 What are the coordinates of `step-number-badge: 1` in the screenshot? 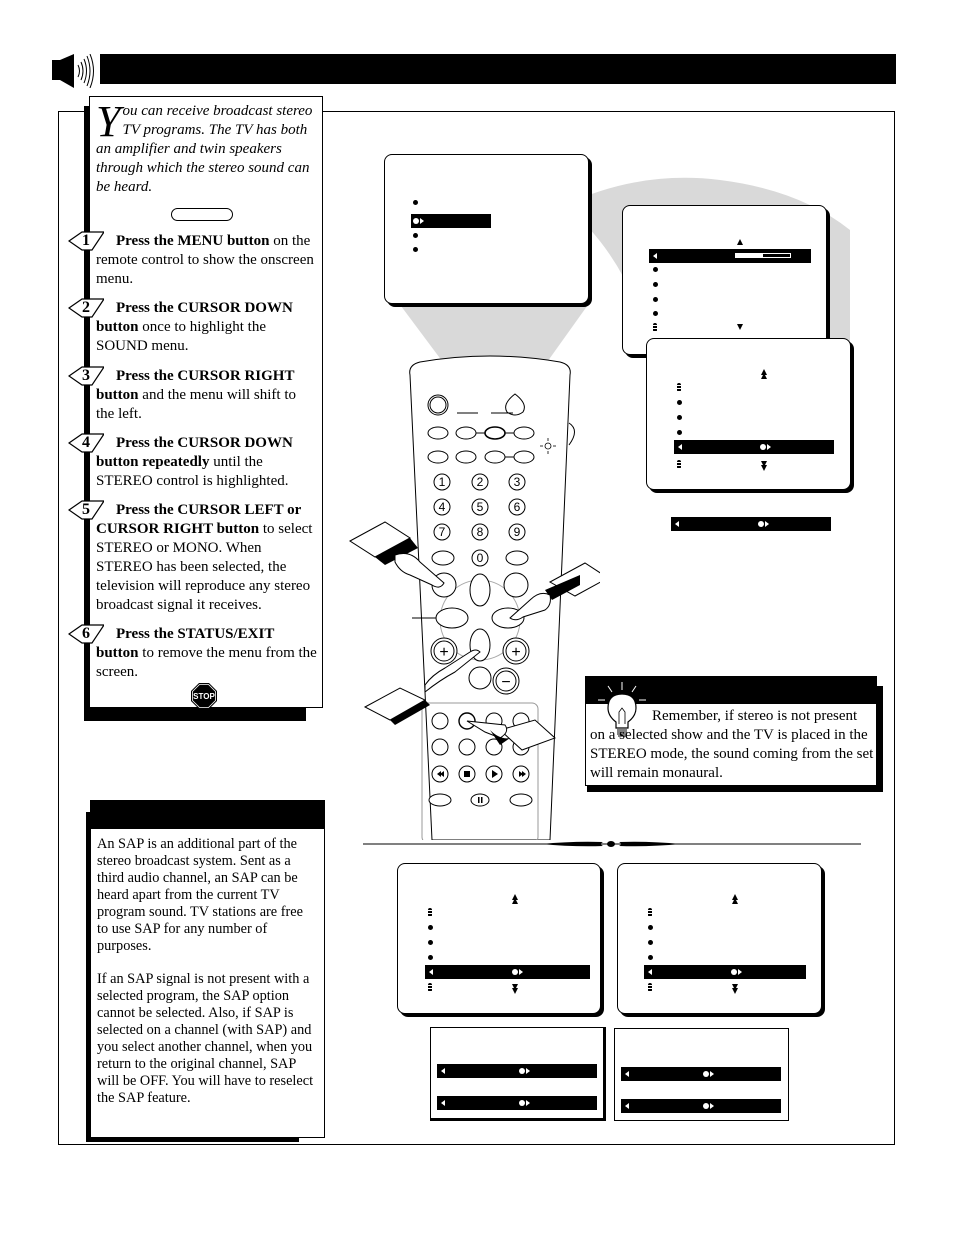 It's located at (86, 241).